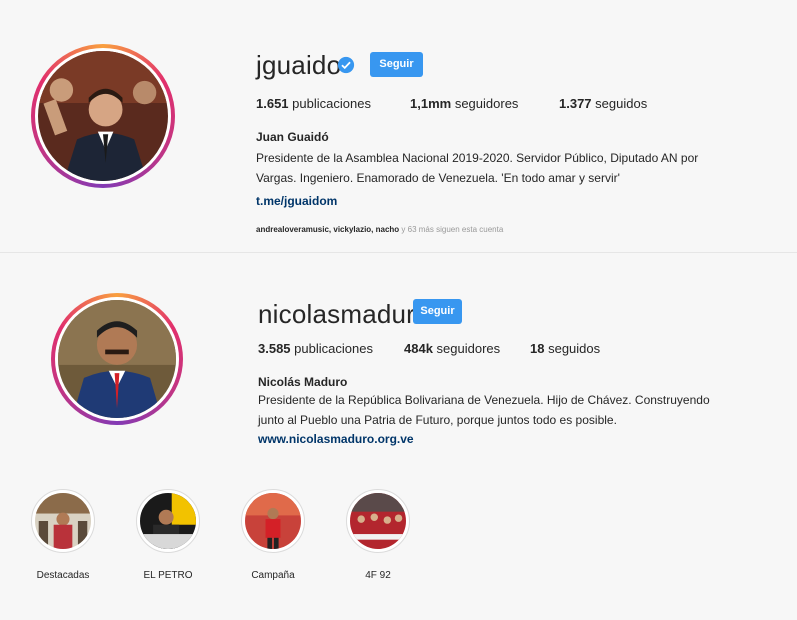  What do you see at coordinates (303, 382) in the screenshot?
I see `full-name: Nicolás Maduro` at bounding box center [303, 382].